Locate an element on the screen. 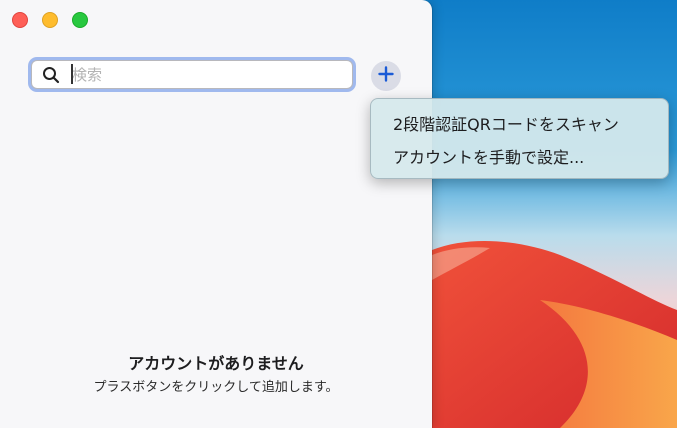 This screenshot has width=677, height=428. zoom-window-button is located at coordinates (80, 20).